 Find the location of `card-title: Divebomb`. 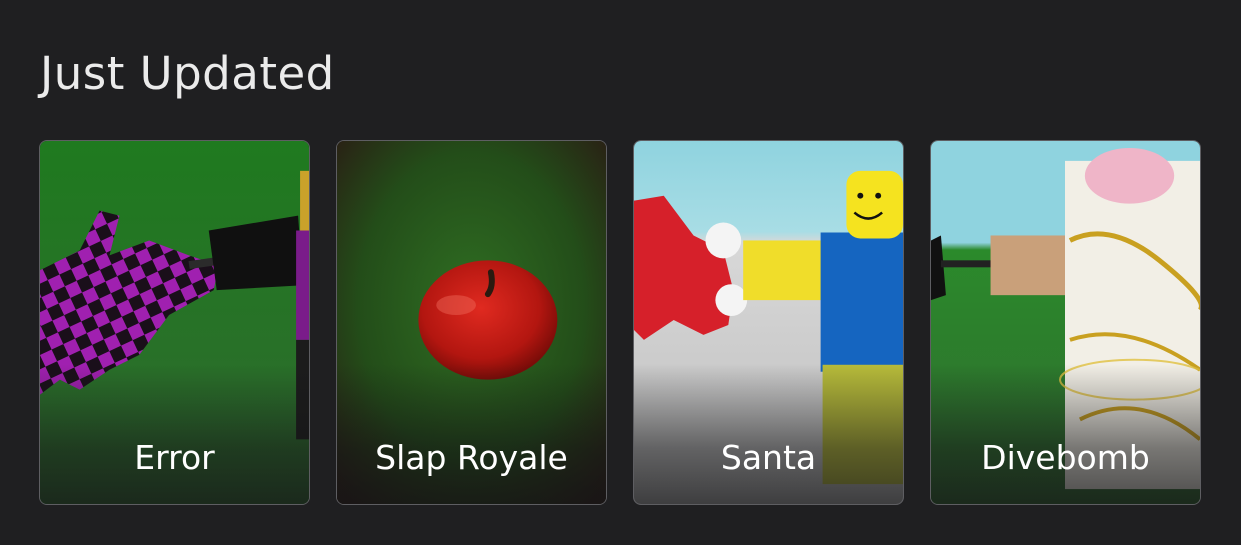

card-title: Divebomb is located at coordinates (1065, 457).